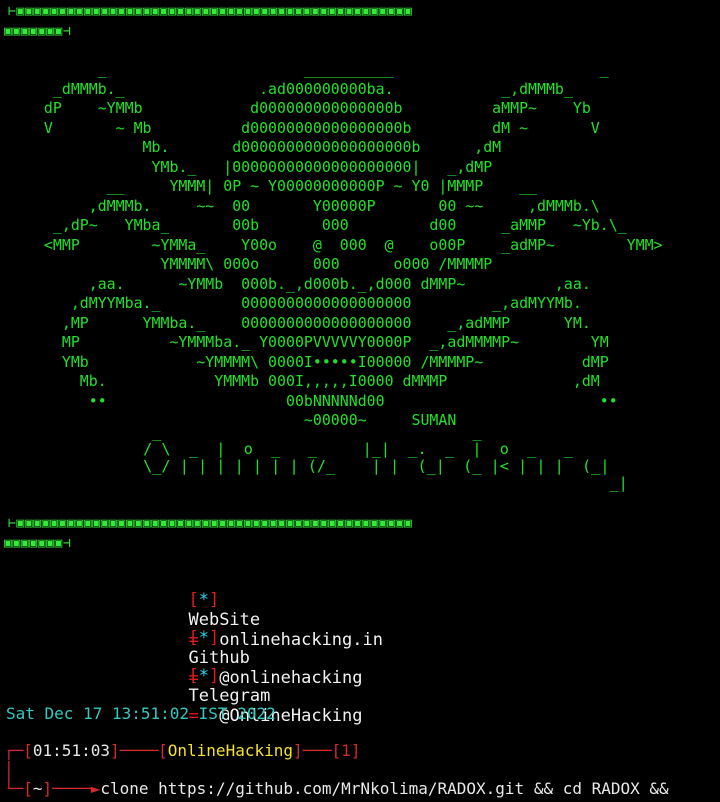 The height and width of the screenshot is (802, 720). What do you see at coordinates (71, 750) in the screenshot?
I see `prompt-time: 01:51:03` at bounding box center [71, 750].